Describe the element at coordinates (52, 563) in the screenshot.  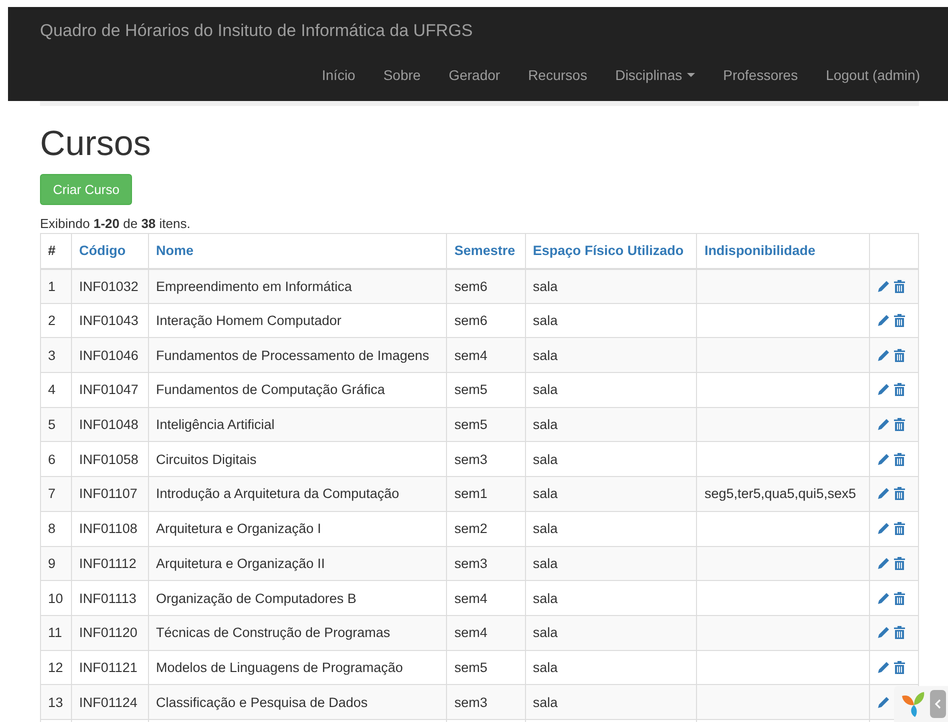
I see `table-cell: 9` at that location.